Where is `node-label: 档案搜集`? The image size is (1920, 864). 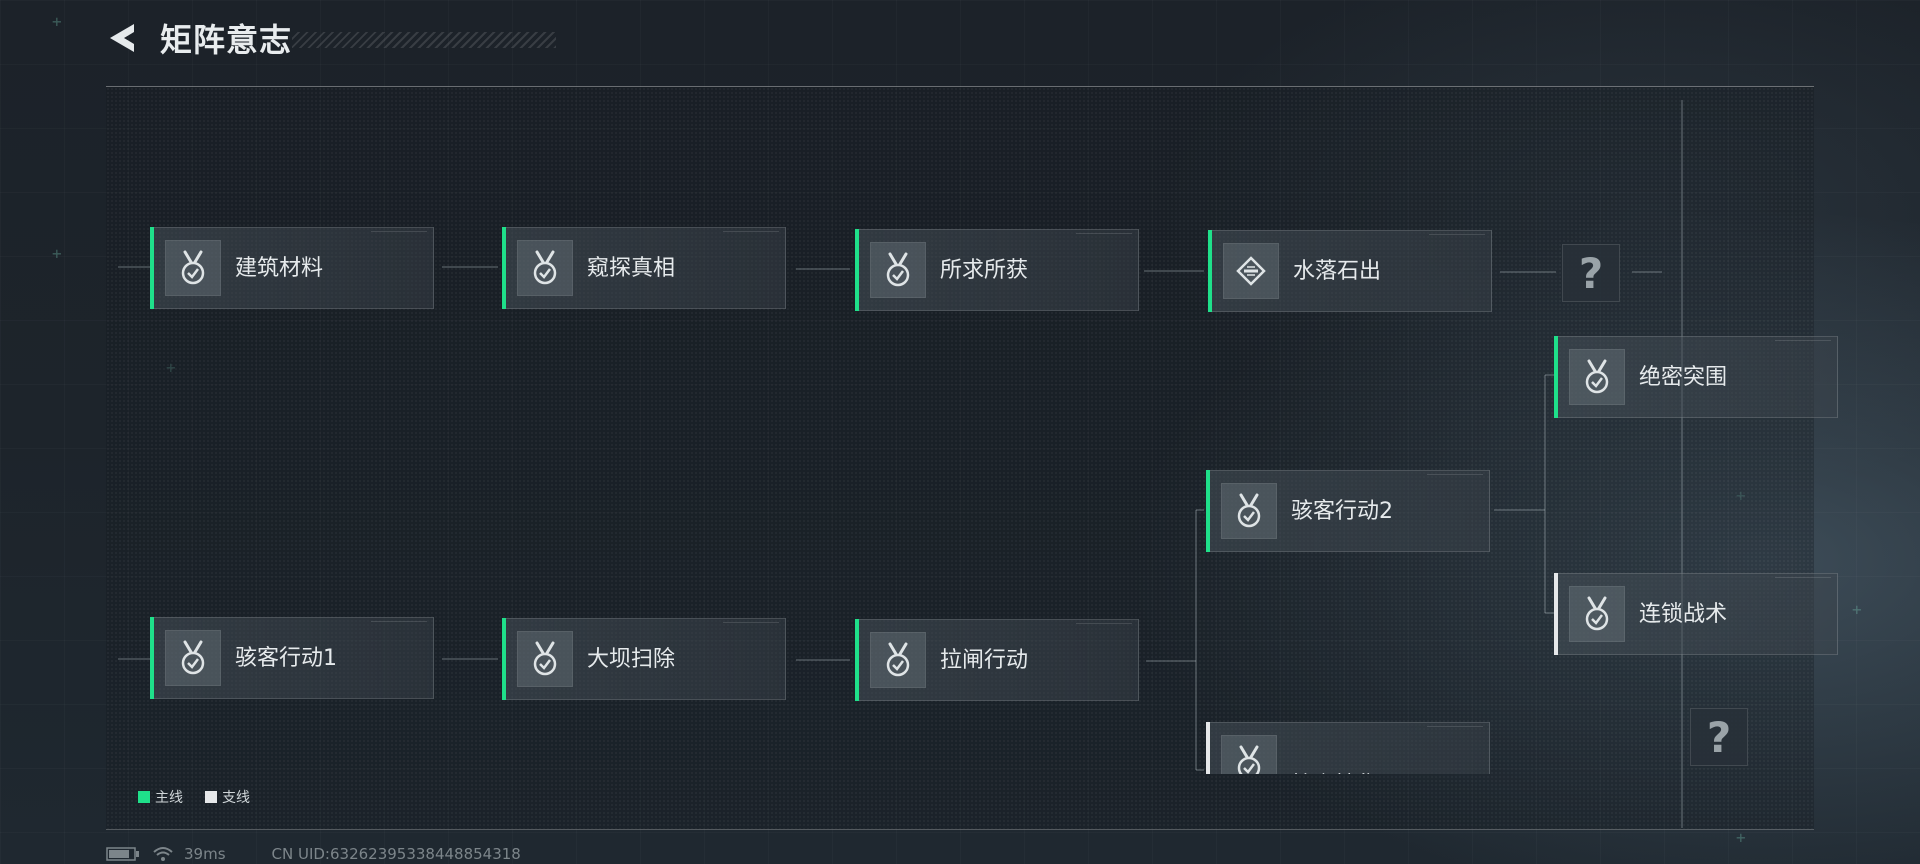 node-label: 档案搜集 is located at coordinates (1335, 759).